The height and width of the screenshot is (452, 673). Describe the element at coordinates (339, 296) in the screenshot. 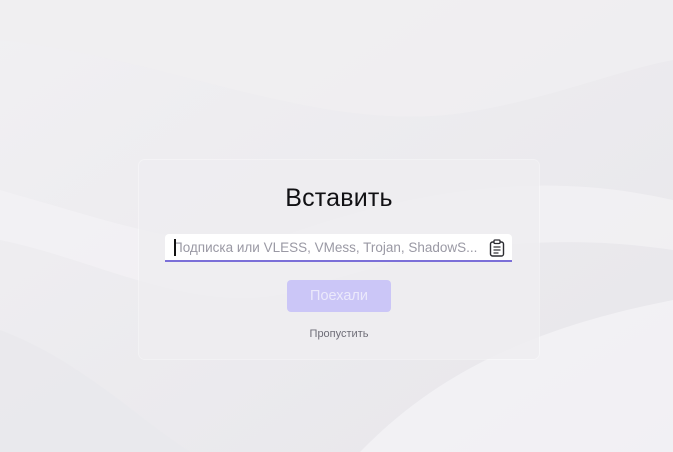

I see `submit-button: Поехали` at that location.